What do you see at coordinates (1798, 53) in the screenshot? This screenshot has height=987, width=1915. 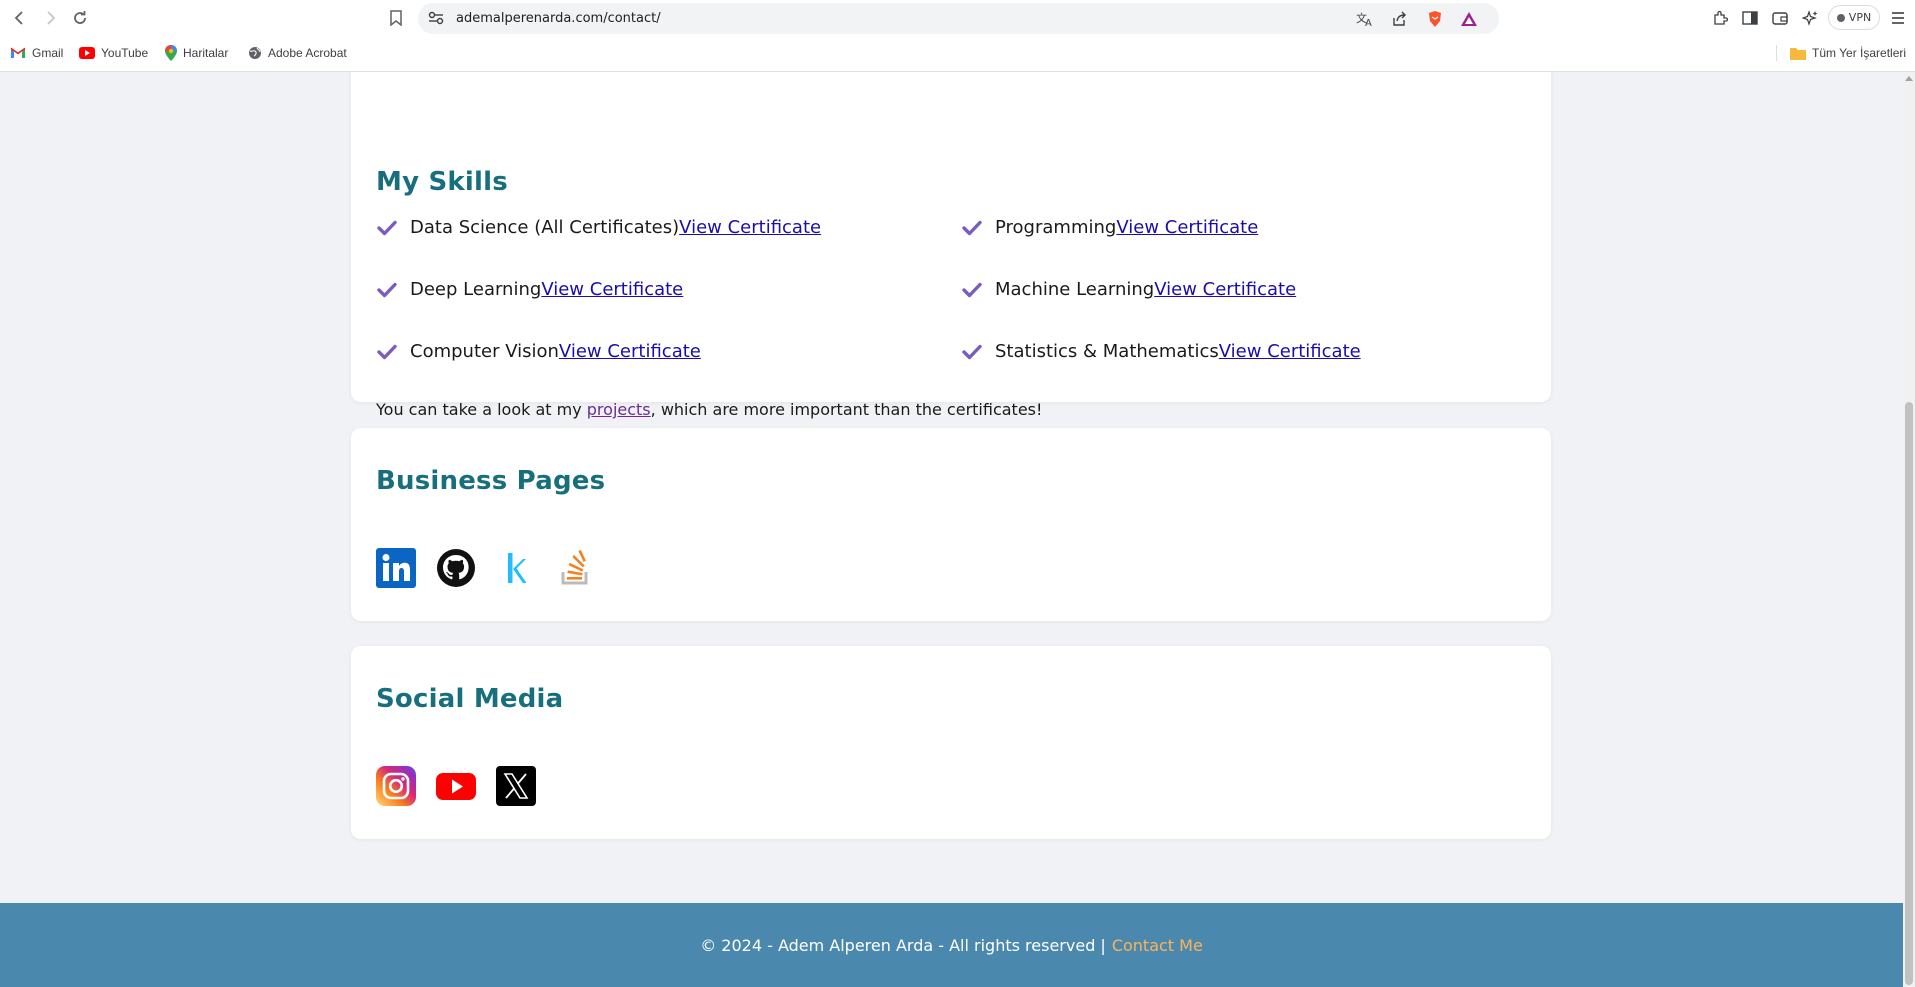 I see `folder-icon` at bounding box center [1798, 53].